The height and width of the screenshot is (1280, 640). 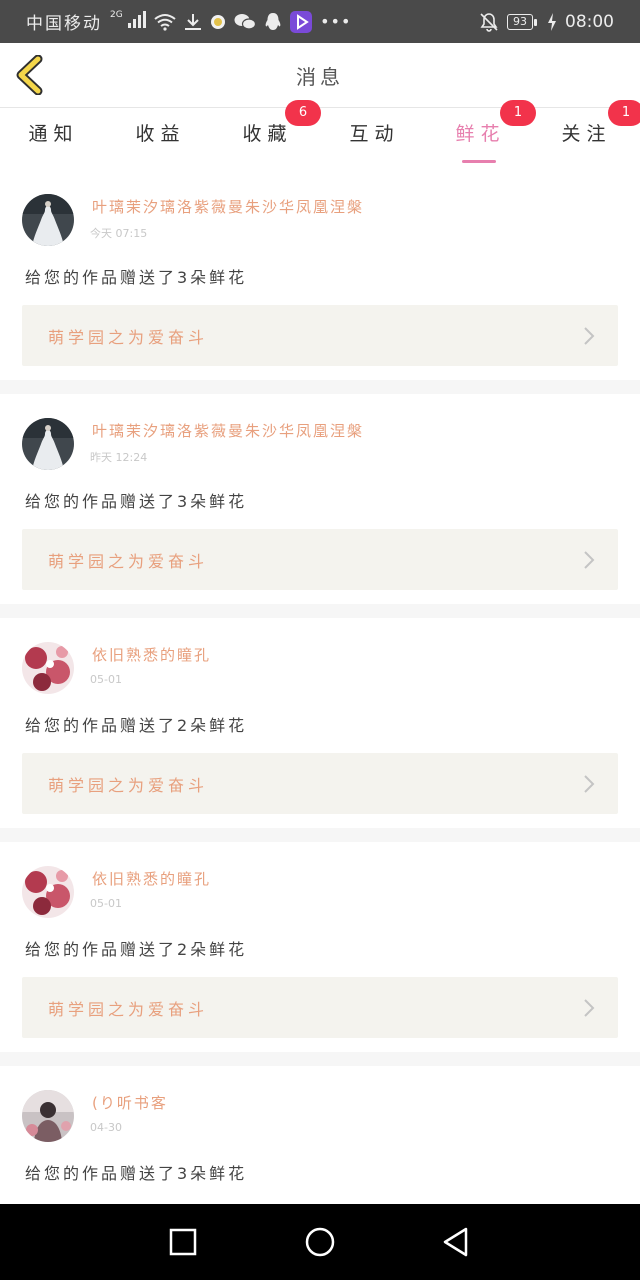 What do you see at coordinates (245, 21) in the screenshot?
I see `wechat-icon` at bounding box center [245, 21].